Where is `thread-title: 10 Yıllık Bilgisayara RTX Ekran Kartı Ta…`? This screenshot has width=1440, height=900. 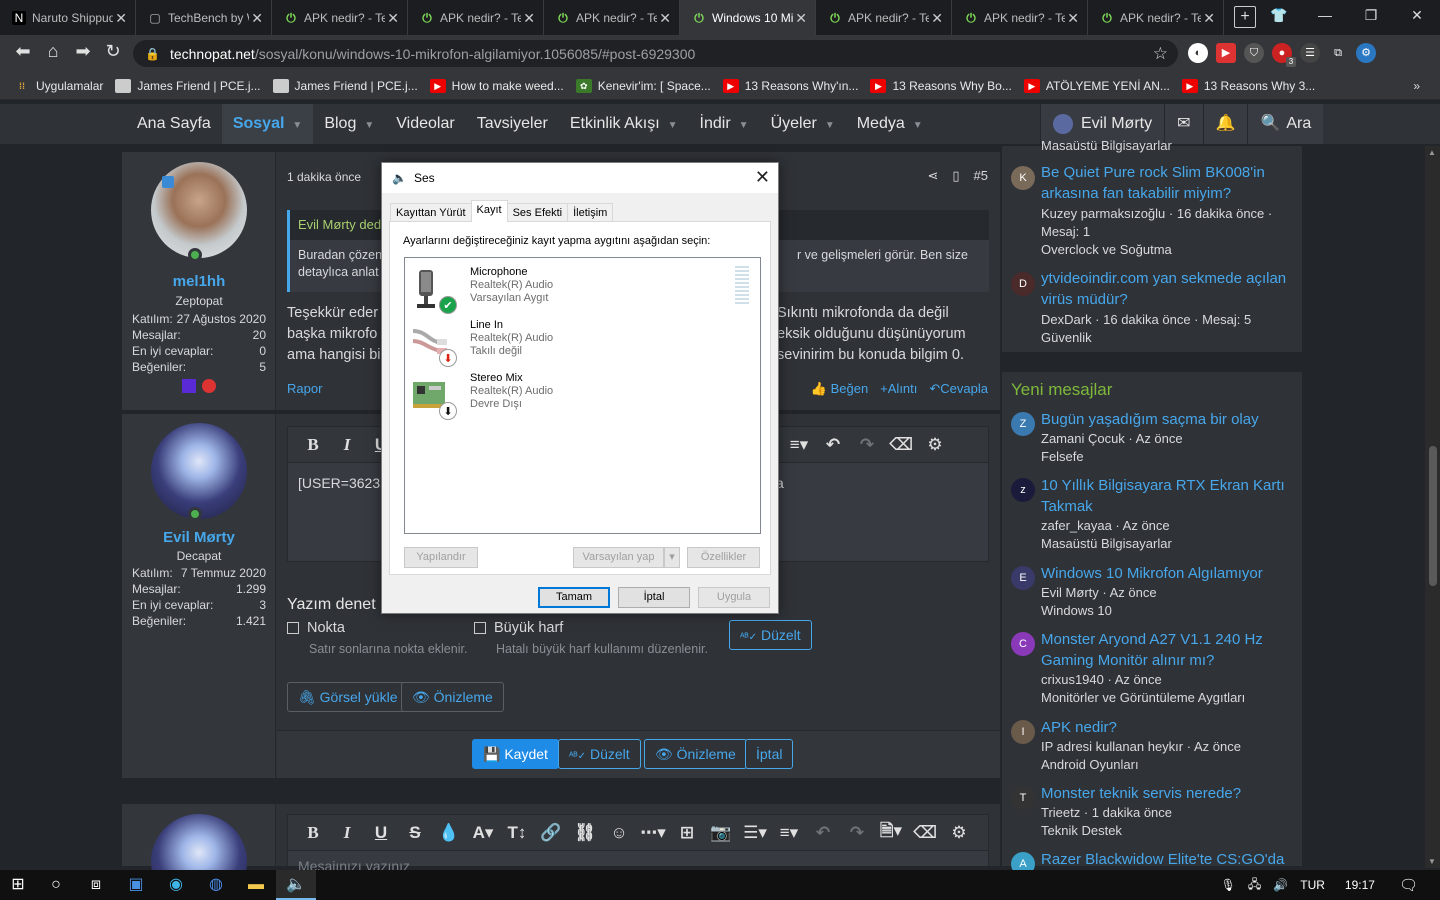 thread-title: 10 Yıllık Bilgisayara RTX Ekran Kartı Ta… is located at coordinates (1166, 496).